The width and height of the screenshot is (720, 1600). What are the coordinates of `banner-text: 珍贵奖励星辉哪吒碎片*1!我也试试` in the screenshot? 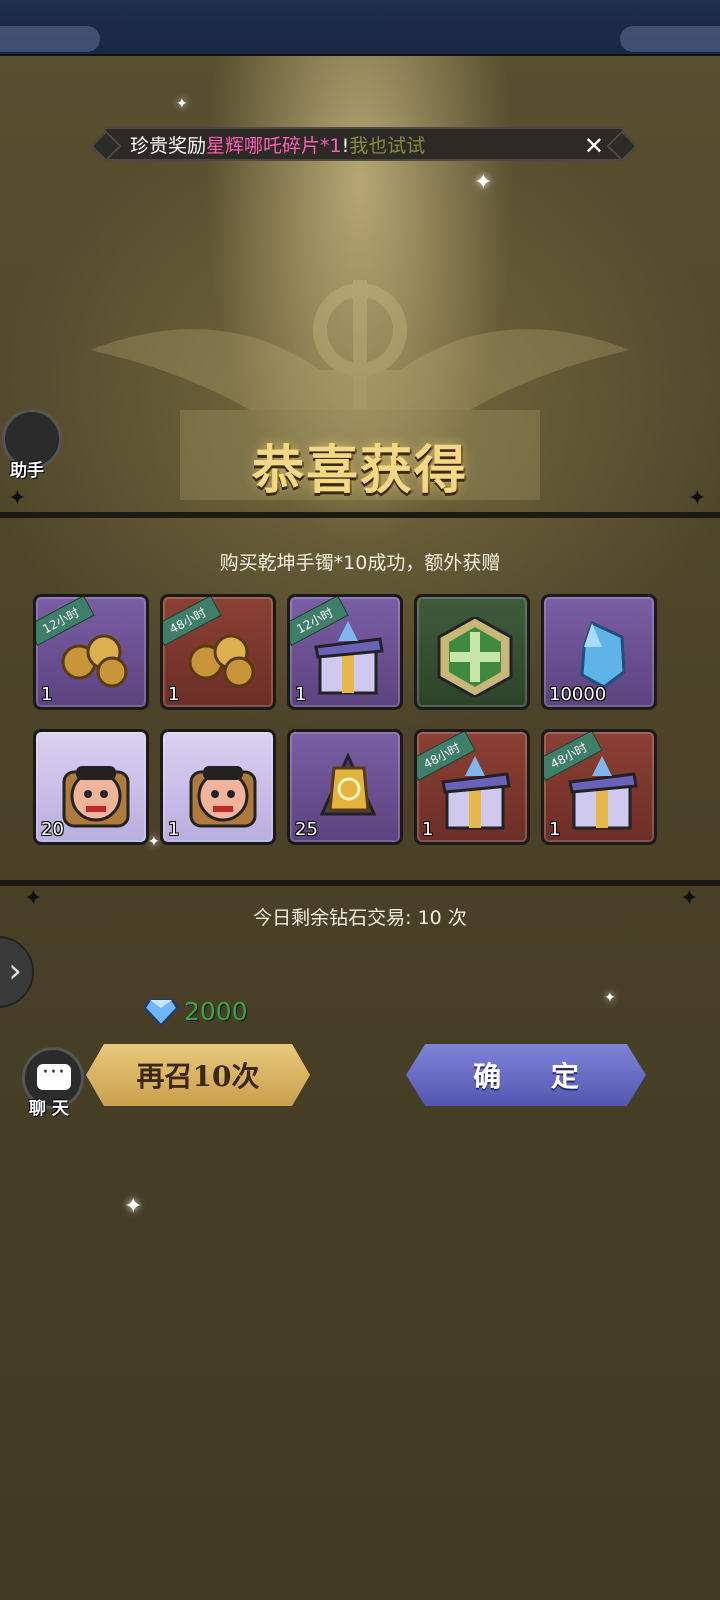 It's located at (277, 144).